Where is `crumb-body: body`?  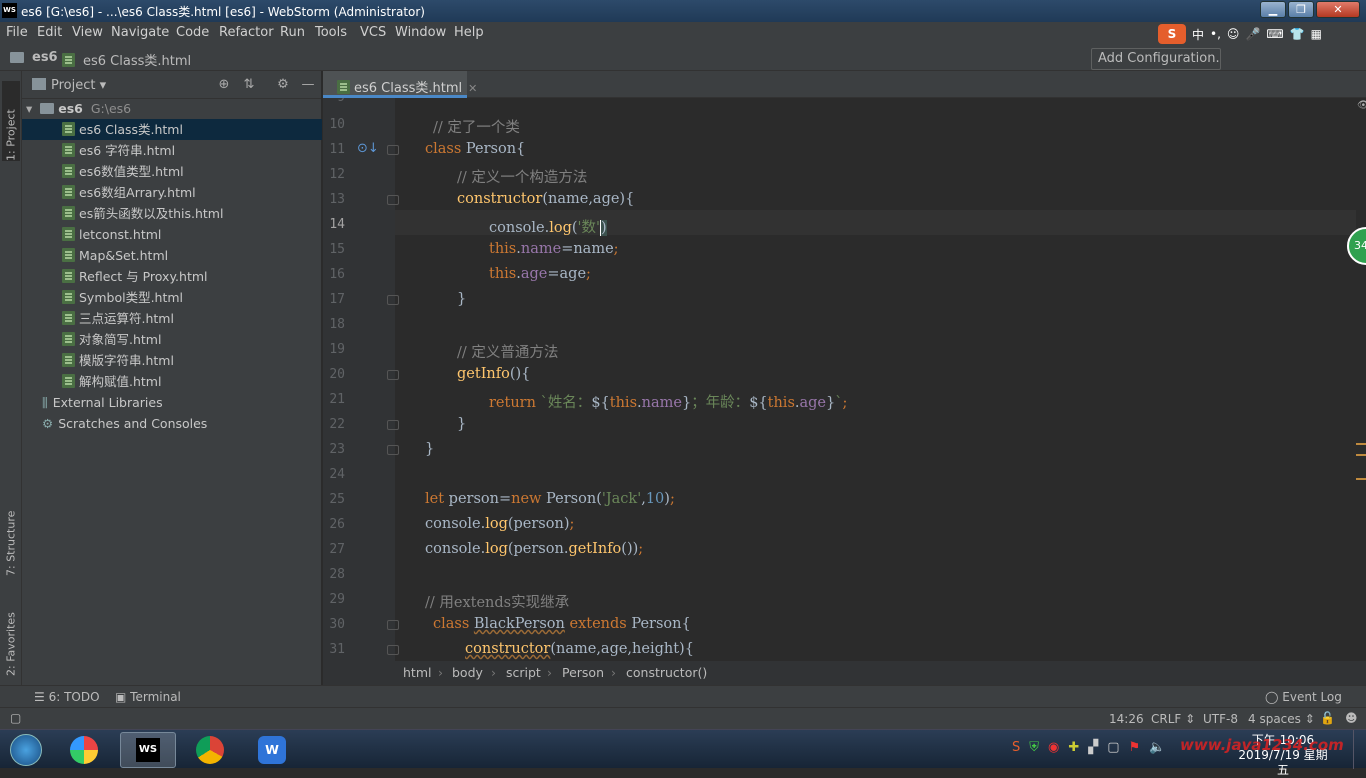
crumb-body: body is located at coordinates (467, 672).